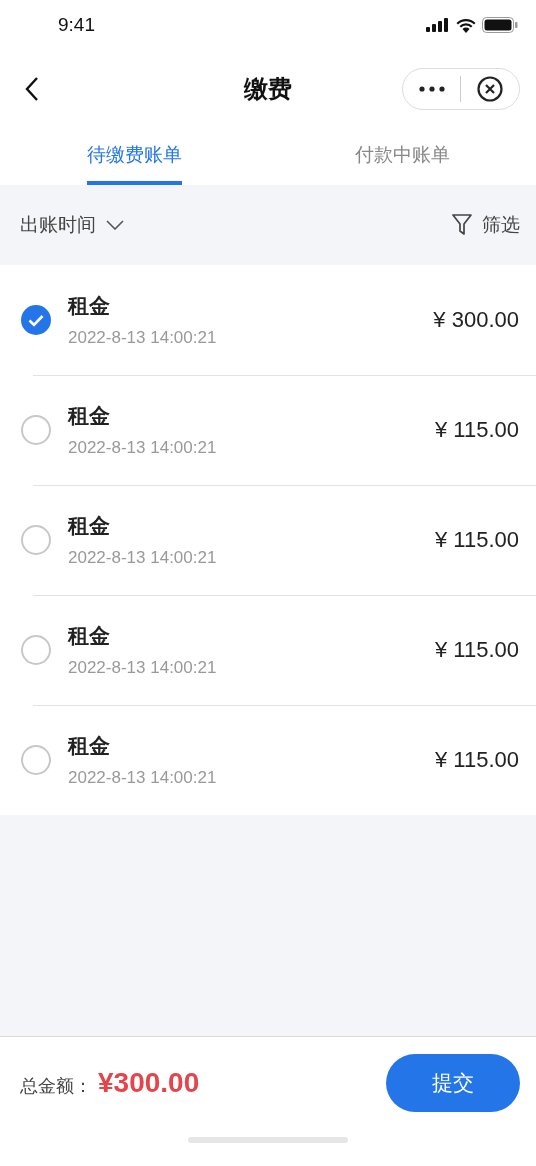 The image size is (536, 1166). Describe the element at coordinates (431, 89) in the screenshot. I see `more-icon` at that location.